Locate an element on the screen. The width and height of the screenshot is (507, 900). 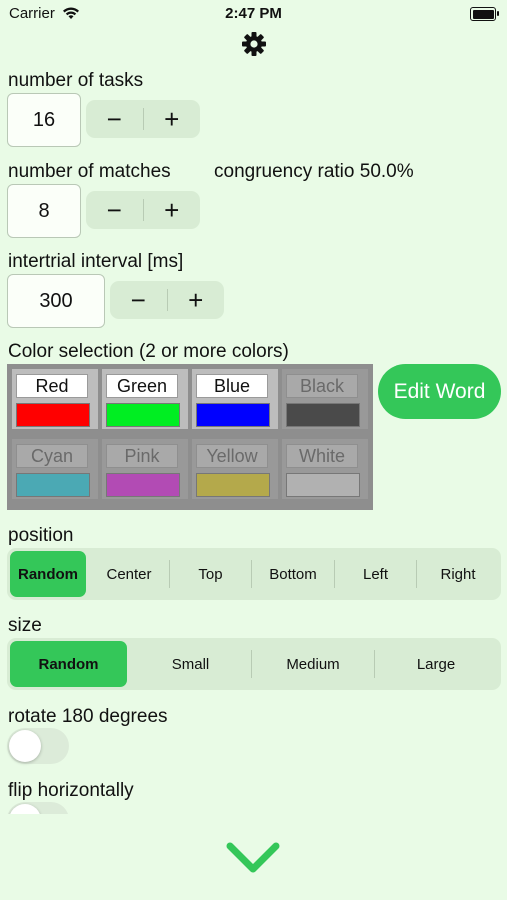
size-segmented-control: Random Small Medium Large is located at coordinates (254, 664).